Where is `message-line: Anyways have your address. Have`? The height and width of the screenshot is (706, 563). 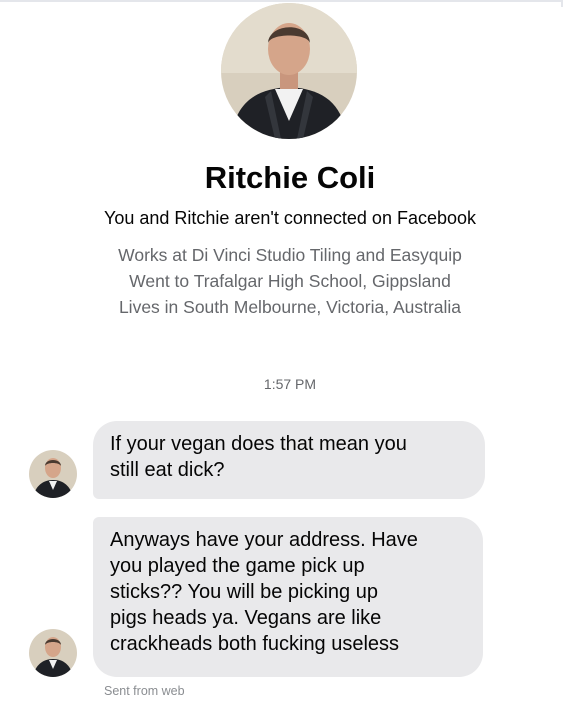
message-line: Anyways have your address. Have is located at coordinates (264, 540).